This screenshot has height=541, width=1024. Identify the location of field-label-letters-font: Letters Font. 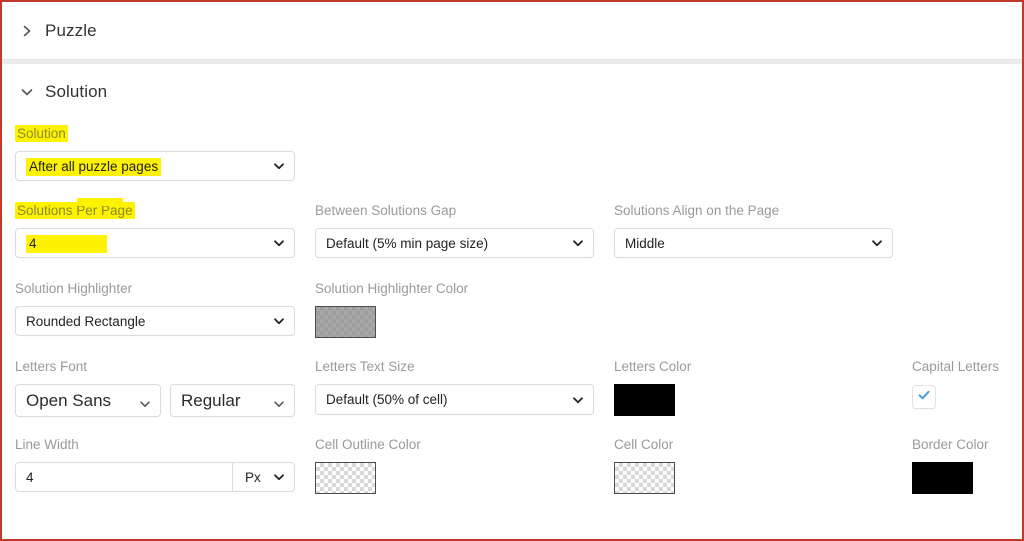
(51, 366).